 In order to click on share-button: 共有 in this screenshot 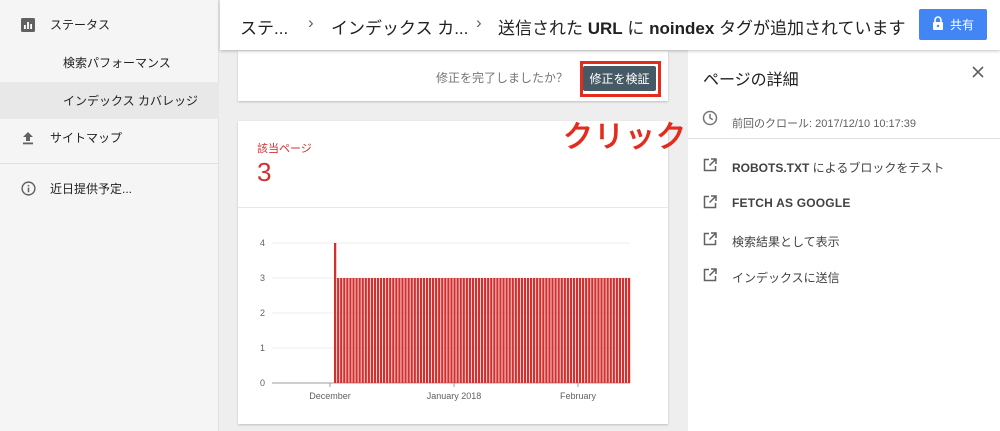, I will do `click(953, 24)`.